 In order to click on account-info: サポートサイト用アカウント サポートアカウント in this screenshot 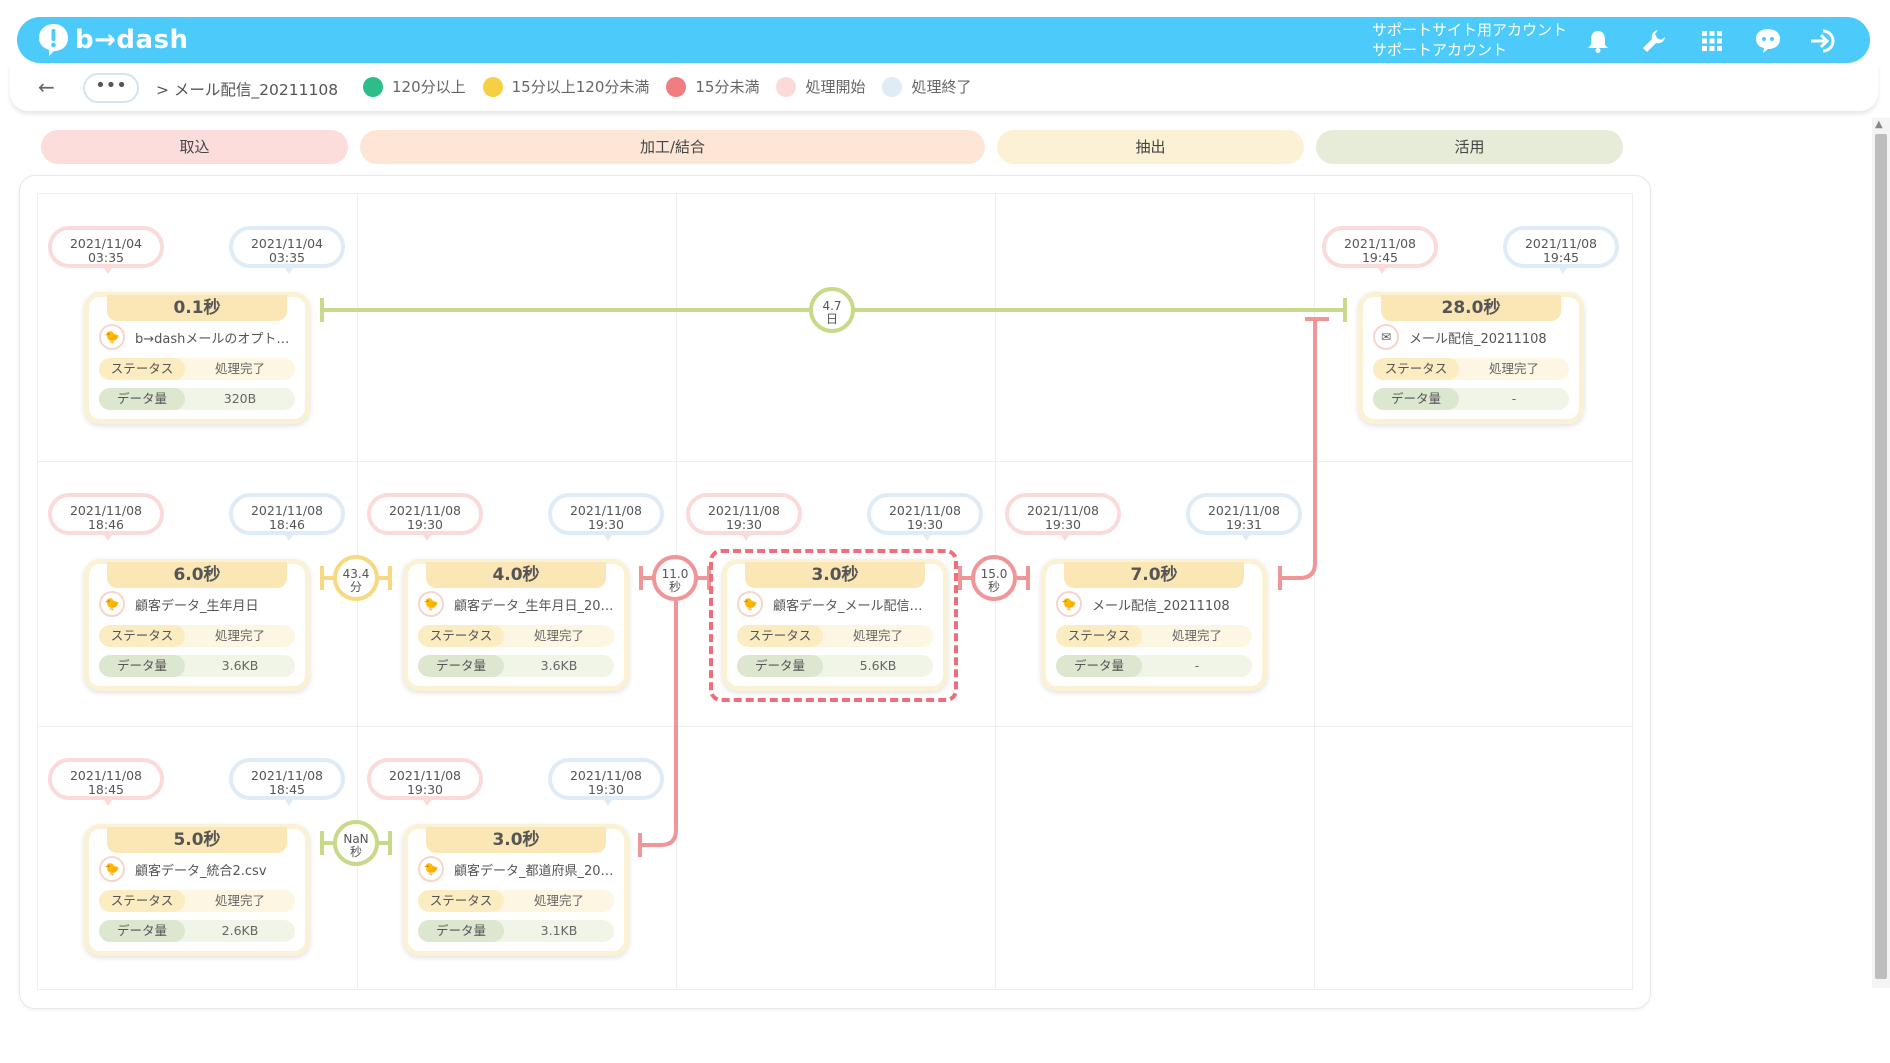, I will do `click(1469, 40)`.